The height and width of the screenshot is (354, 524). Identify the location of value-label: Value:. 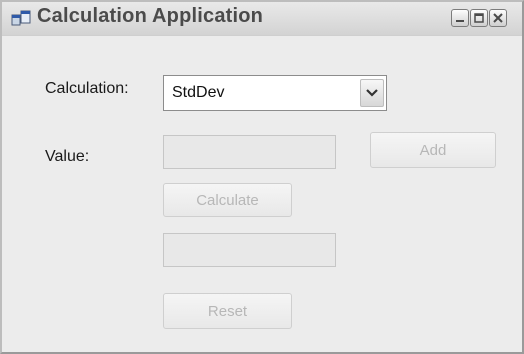
(67, 156).